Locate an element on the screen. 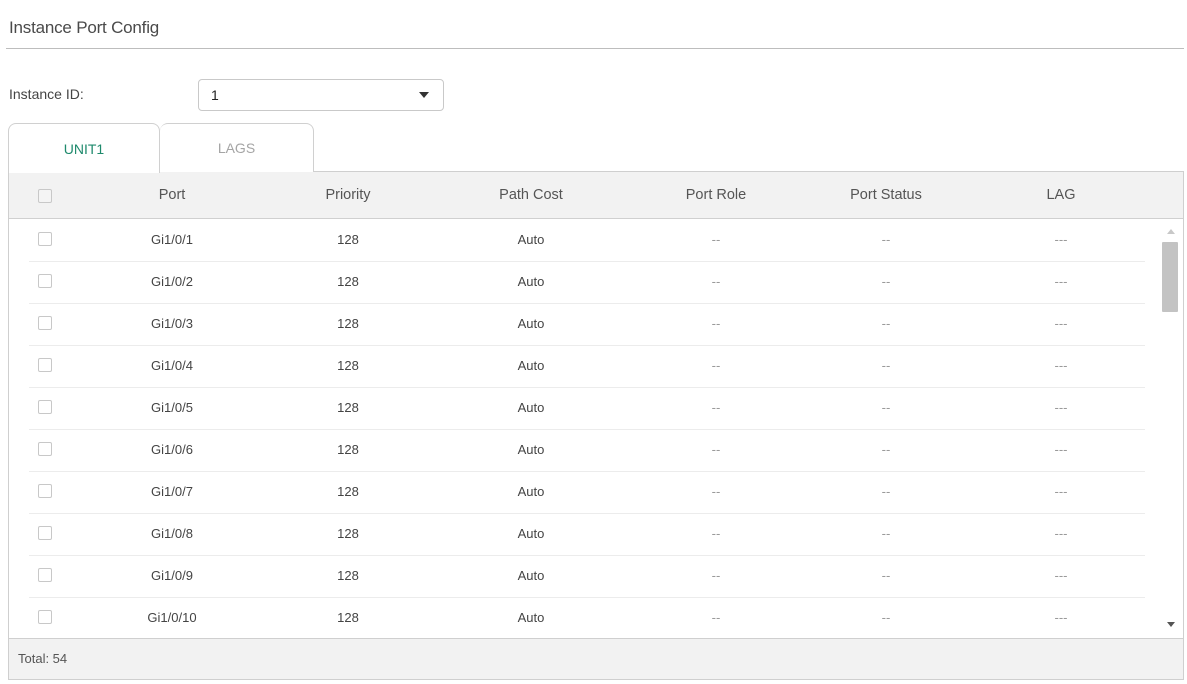 This screenshot has width=1187, height=684. table-row: Gi1/0/9 128 Auto -- -- --- is located at coordinates (584, 577).